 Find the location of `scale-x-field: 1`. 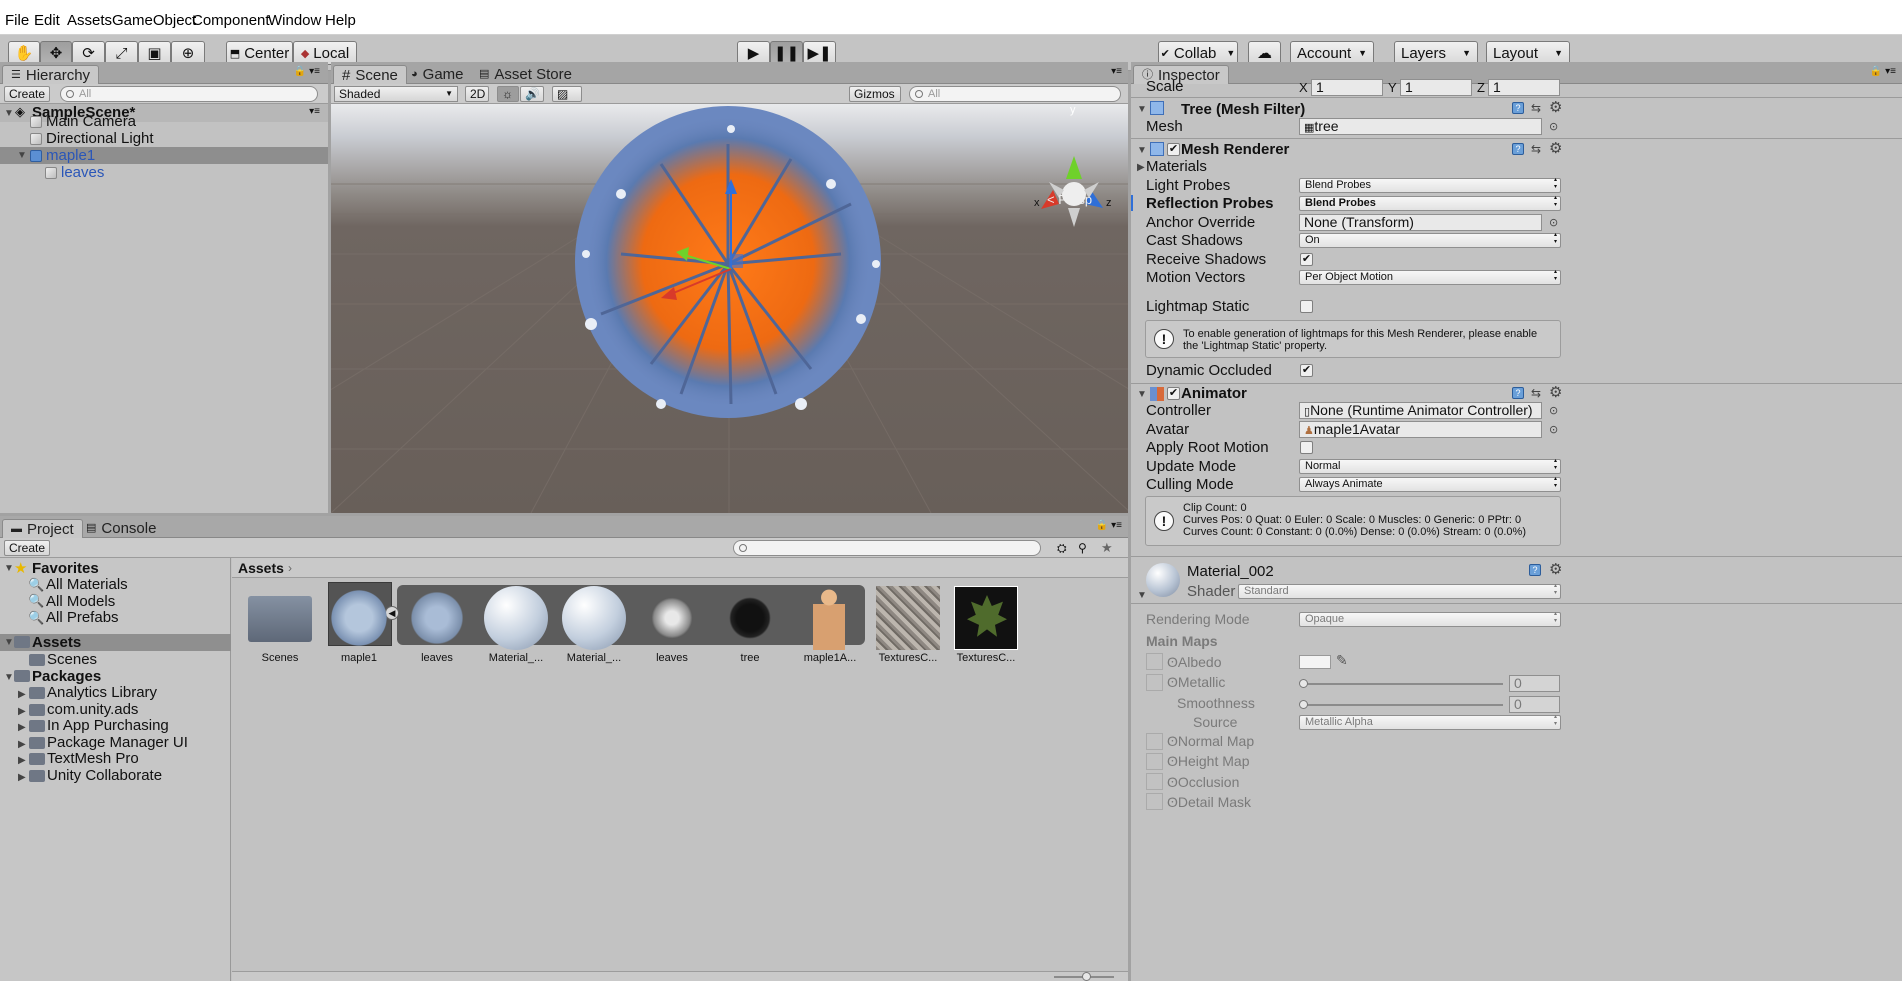

scale-x-field: 1 is located at coordinates (1347, 87).